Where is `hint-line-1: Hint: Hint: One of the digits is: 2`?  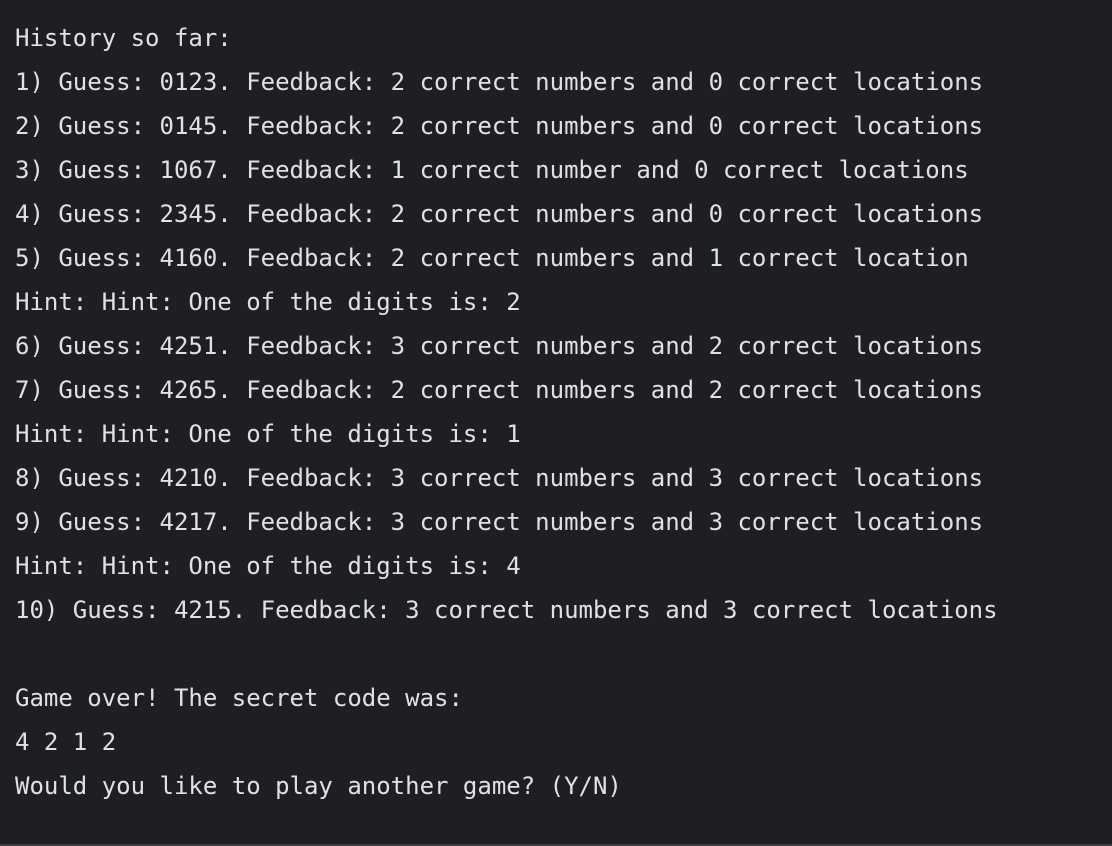 hint-line-1: Hint: Hint: One of the digits is: 2 is located at coordinates (268, 302).